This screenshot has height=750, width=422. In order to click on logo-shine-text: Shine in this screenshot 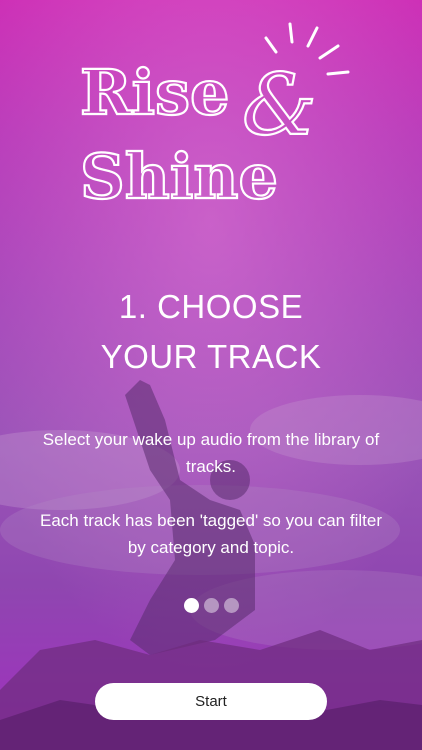, I will do `click(179, 176)`.